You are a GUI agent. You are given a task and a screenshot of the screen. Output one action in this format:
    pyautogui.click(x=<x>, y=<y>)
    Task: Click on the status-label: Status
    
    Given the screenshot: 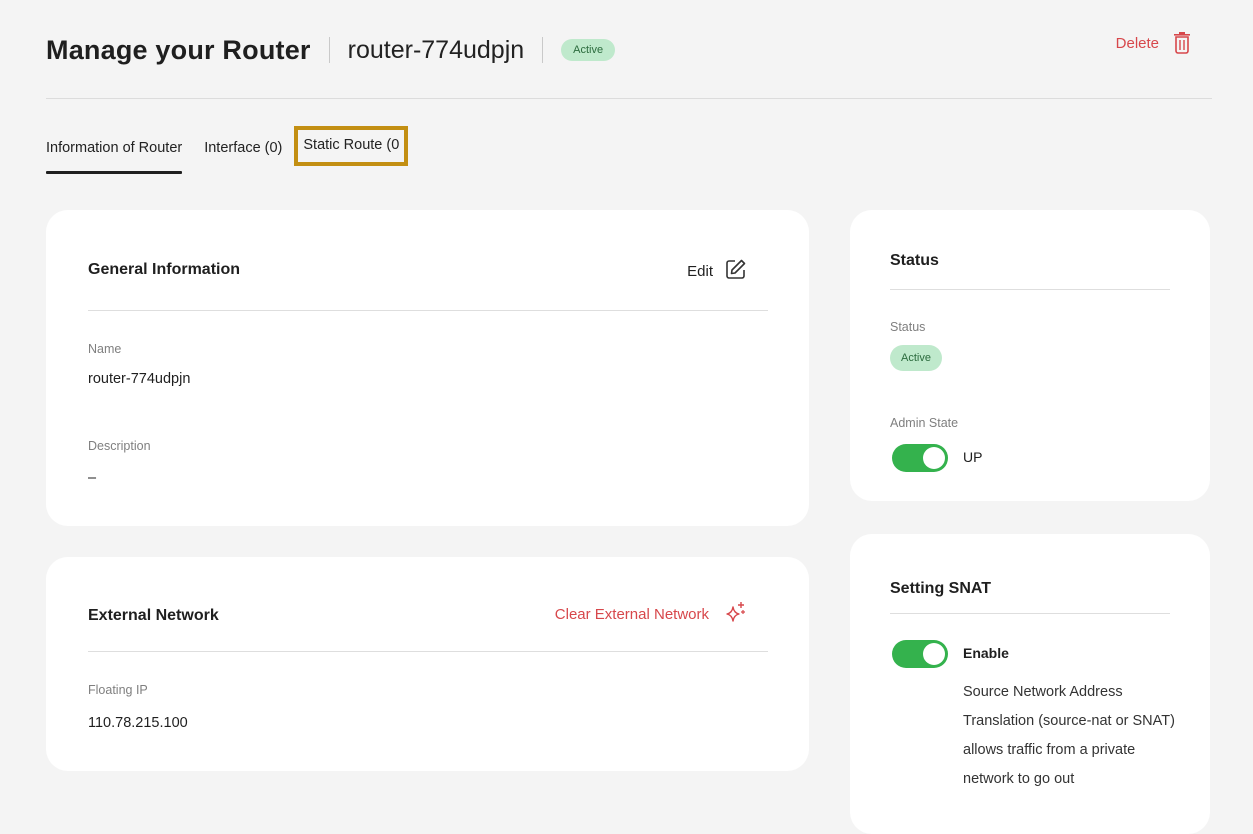 What is the action you would take?
    pyautogui.click(x=908, y=327)
    